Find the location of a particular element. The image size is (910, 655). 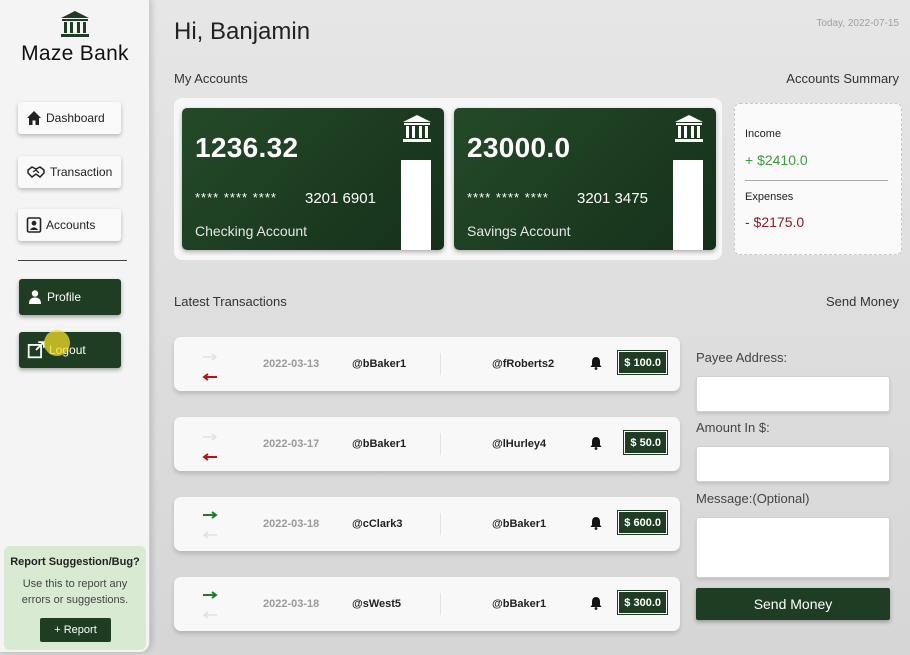

transaction-receiver: @lHurley4 is located at coordinates (519, 444).